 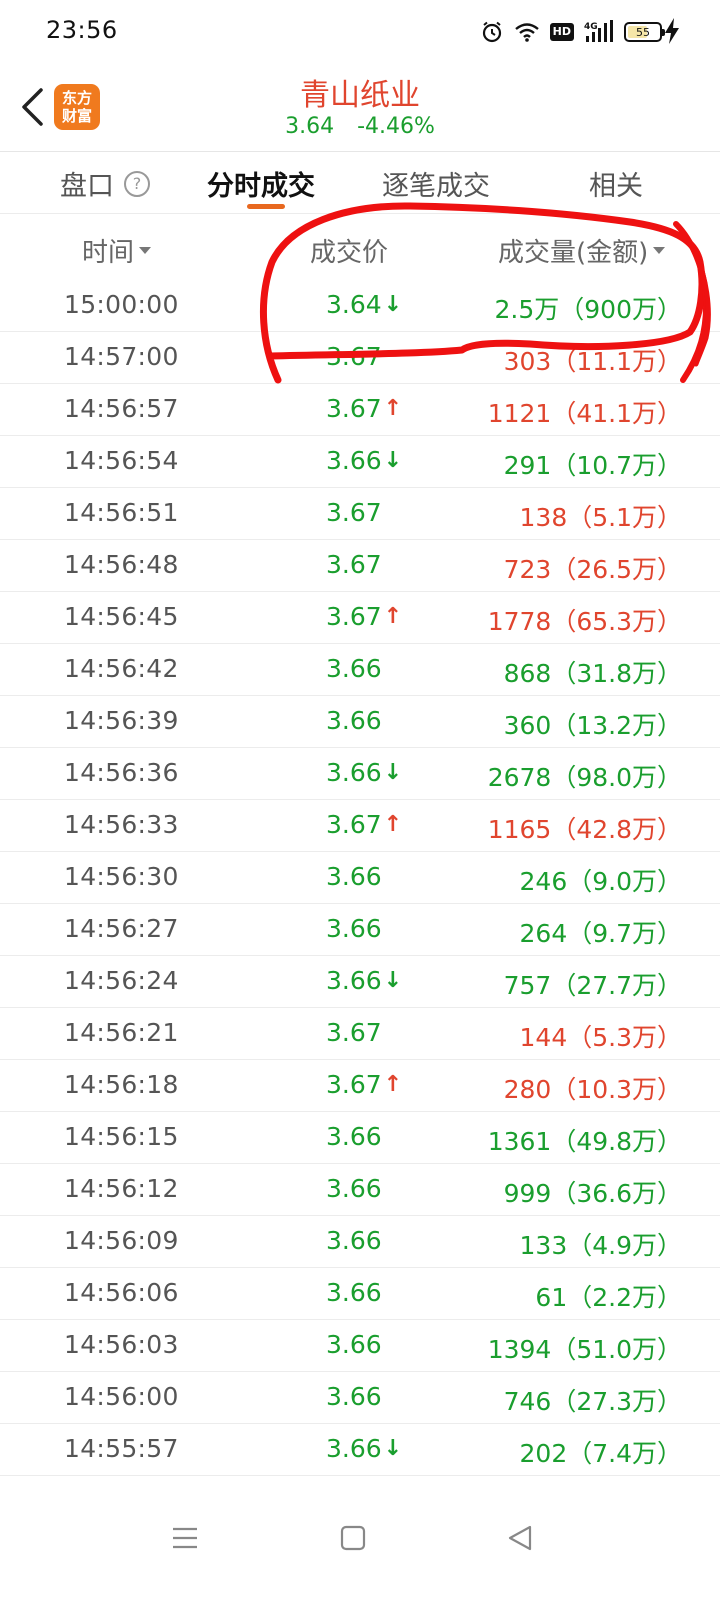 I want to click on tab-pankou: 盘口 ?, so click(x=105, y=183).